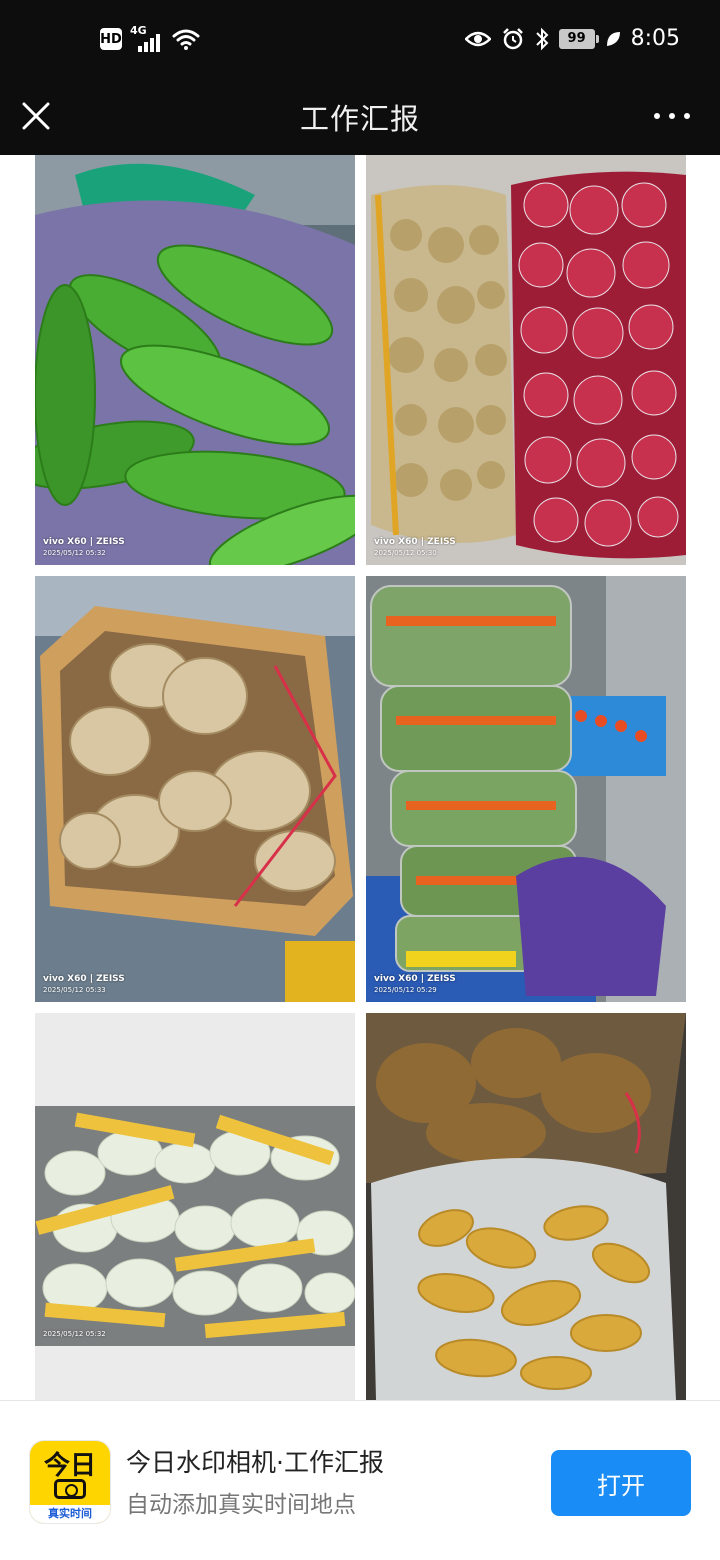 This screenshot has width=720, height=1560. I want to click on photo-watermark: vivo X60 | ZEISS 2025/05/12 05:29, so click(415, 984).